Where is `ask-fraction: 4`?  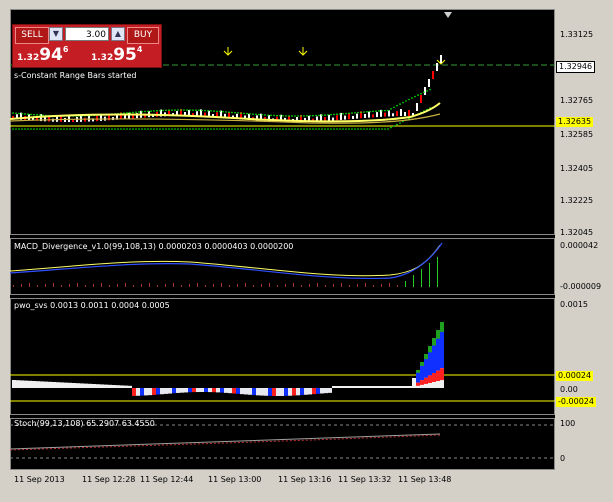
ask-fraction: 4 is located at coordinates (139, 49).